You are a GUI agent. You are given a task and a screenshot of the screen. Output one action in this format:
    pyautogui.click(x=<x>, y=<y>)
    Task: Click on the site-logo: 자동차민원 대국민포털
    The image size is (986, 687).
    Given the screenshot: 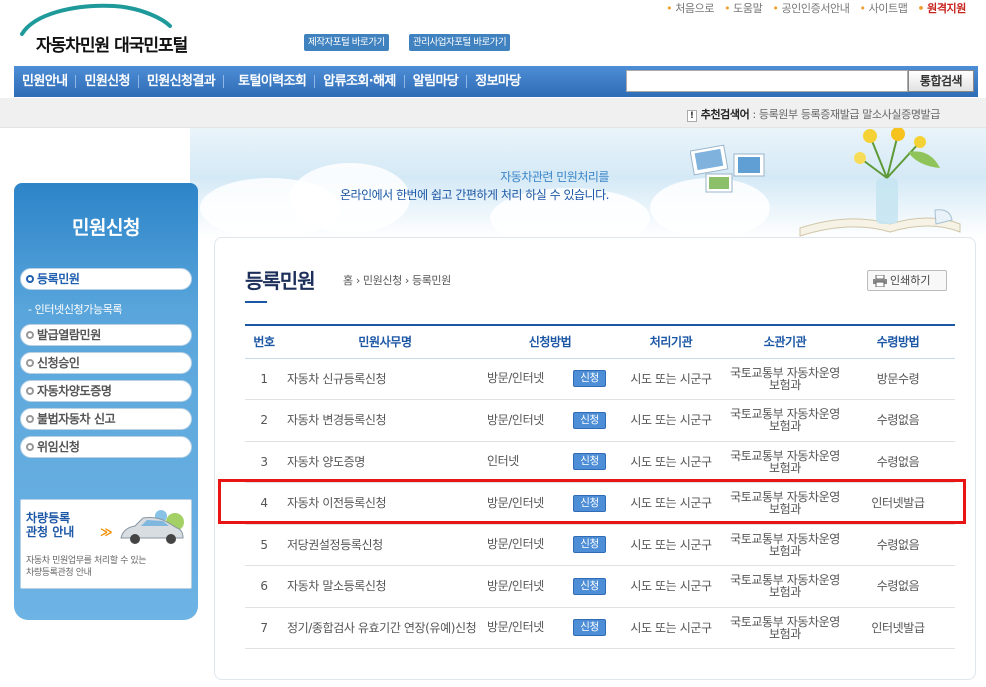 What is the action you would take?
    pyautogui.click(x=114, y=29)
    